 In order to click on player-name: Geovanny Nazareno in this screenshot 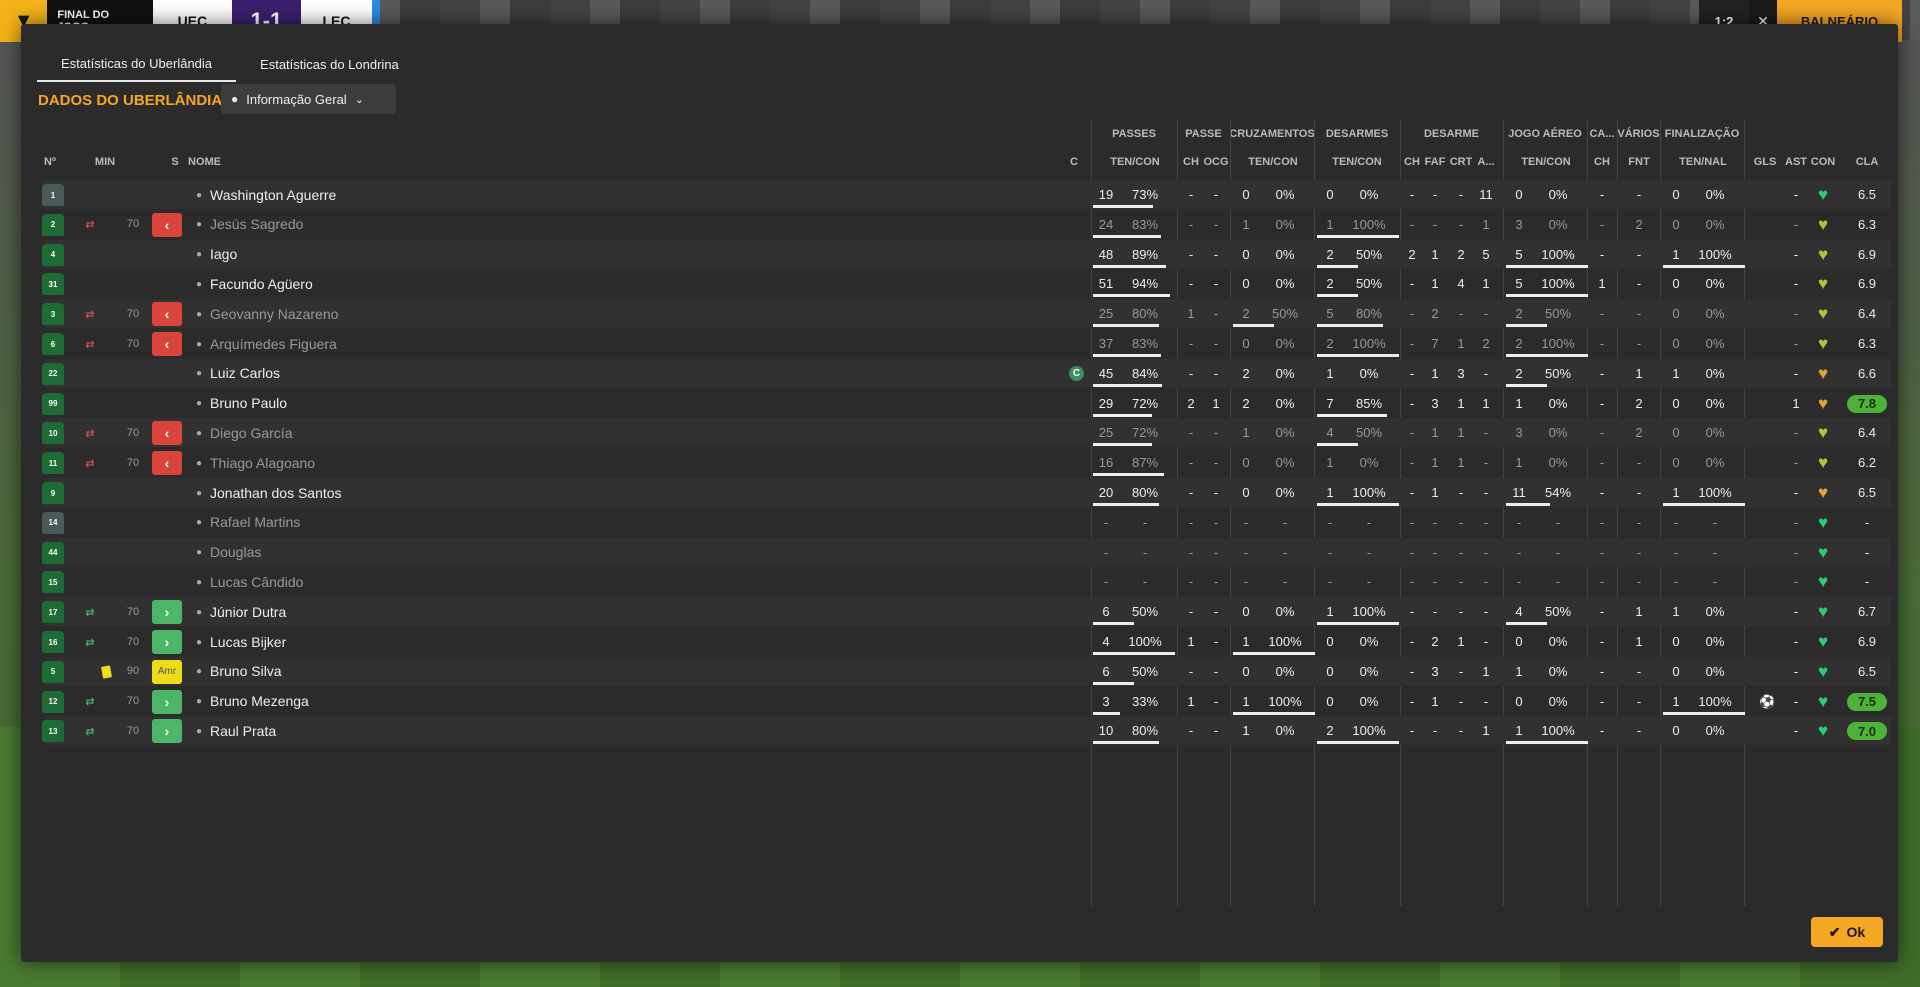, I will do `click(274, 313)`.